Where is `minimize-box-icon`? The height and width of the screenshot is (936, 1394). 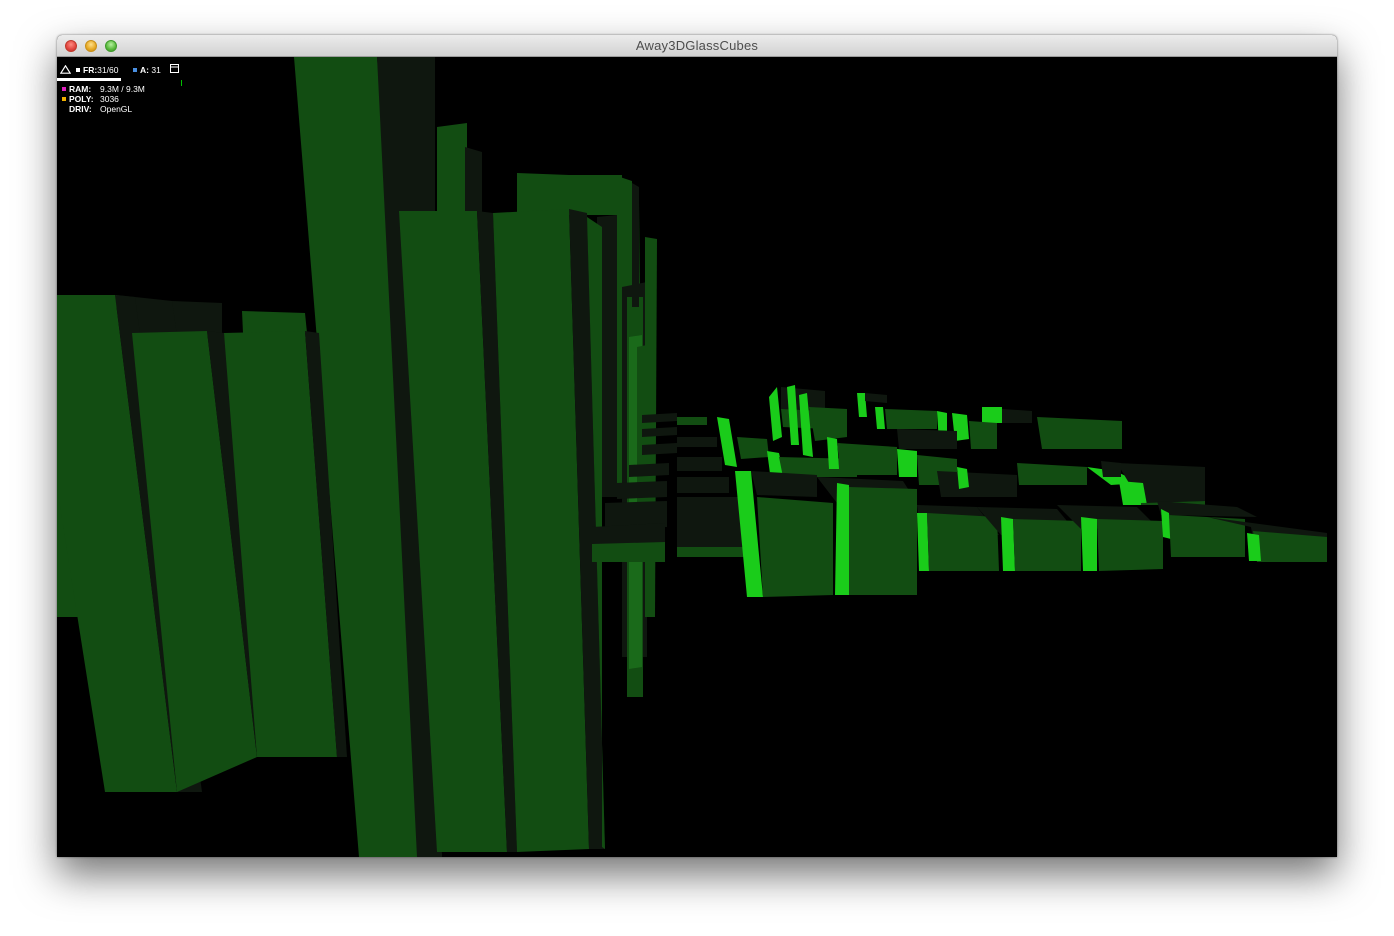
minimize-box-icon is located at coordinates (174, 68).